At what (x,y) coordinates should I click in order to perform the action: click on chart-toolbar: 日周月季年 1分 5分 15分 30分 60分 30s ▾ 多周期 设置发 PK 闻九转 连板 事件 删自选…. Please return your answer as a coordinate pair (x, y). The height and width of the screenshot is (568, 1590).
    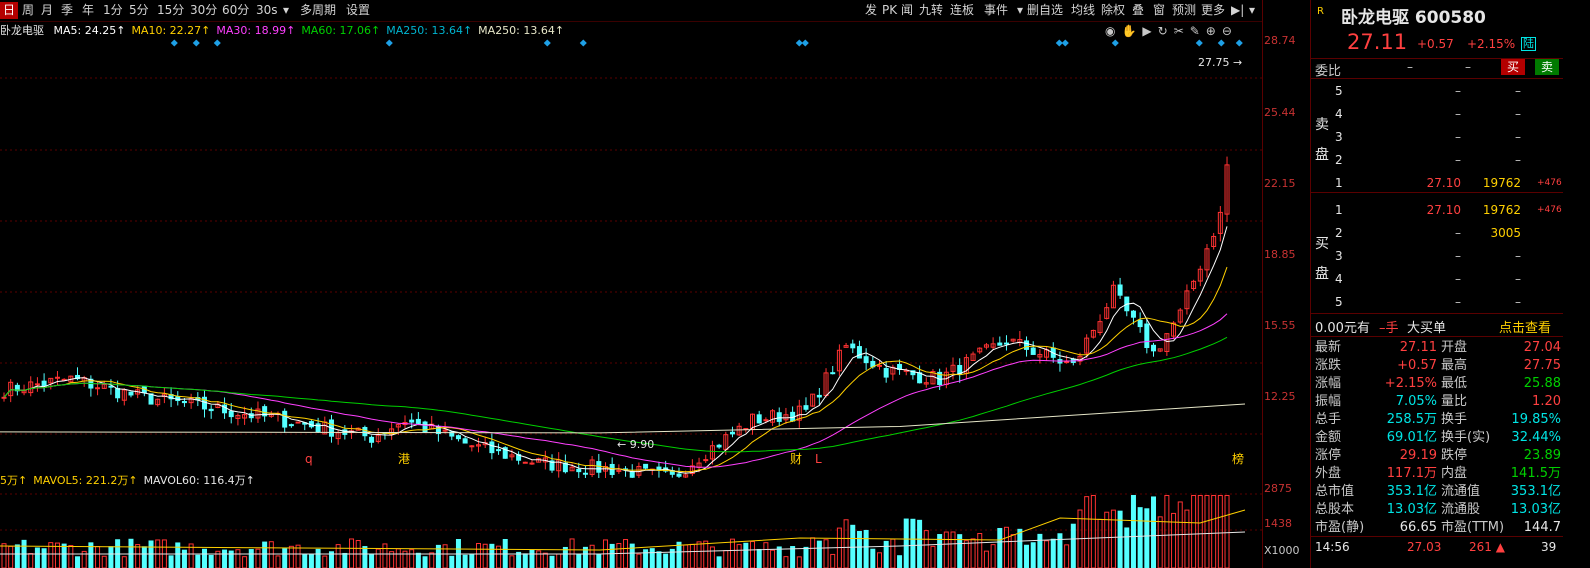
    Looking at the image, I should click on (631, 11).